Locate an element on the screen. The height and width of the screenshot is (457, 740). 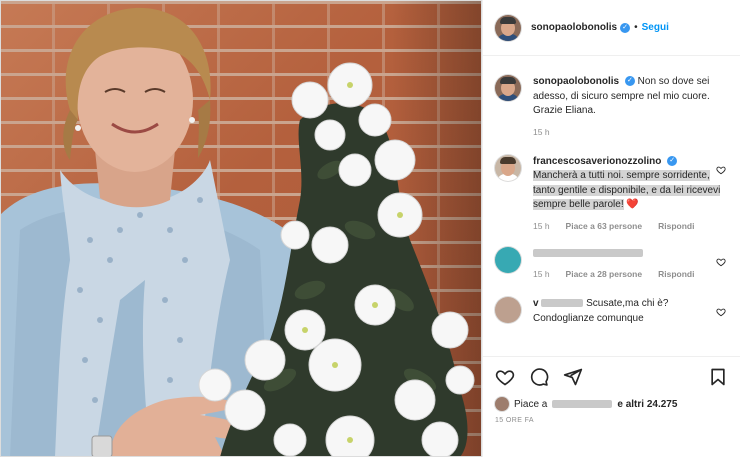
comment-text: Scusate,ma chi è? is located at coordinates (627, 303).